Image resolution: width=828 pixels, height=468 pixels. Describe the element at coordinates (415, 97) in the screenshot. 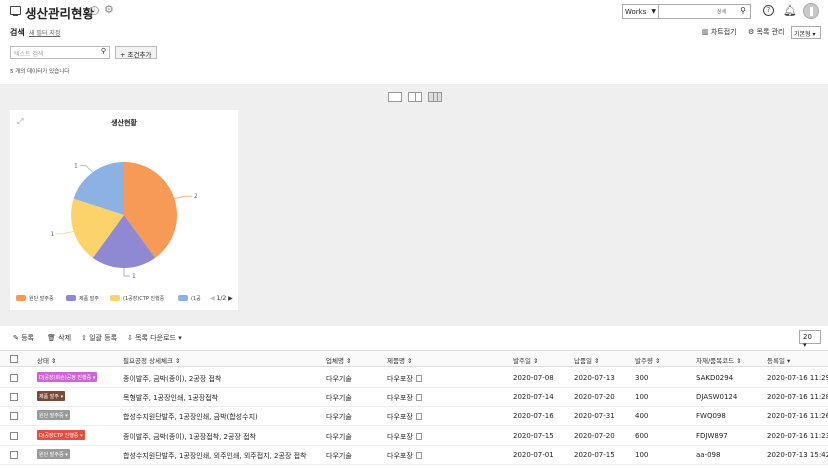

I see `layout-two-column-button` at that location.